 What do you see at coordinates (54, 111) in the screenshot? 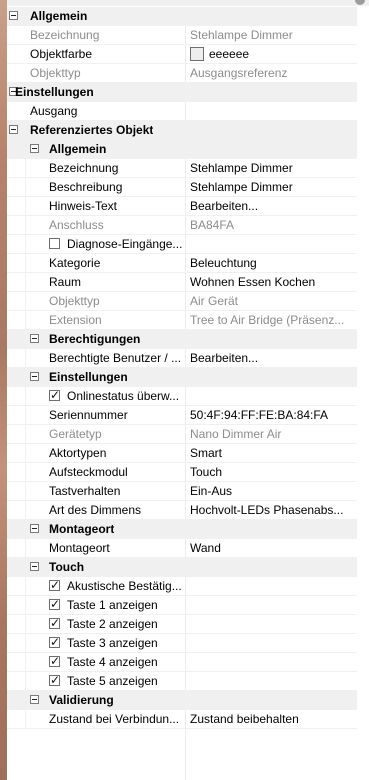
I see `property-name: Ausgang` at bounding box center [54, 111].